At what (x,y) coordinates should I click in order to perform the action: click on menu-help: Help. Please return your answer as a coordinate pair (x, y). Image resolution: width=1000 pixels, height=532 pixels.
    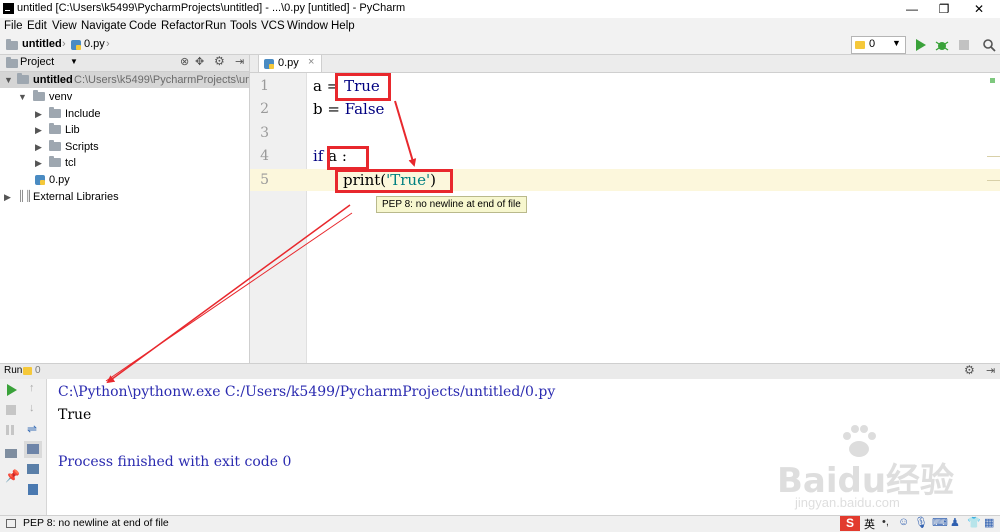
    Looking at the image, I should click on (343, 26).